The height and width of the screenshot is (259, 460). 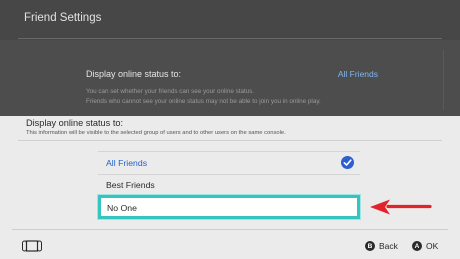 What do you see at coordinates (229, 163) in the screenshot?
I see `option-all-friends: All Friends` at bounding box center [229, 163].